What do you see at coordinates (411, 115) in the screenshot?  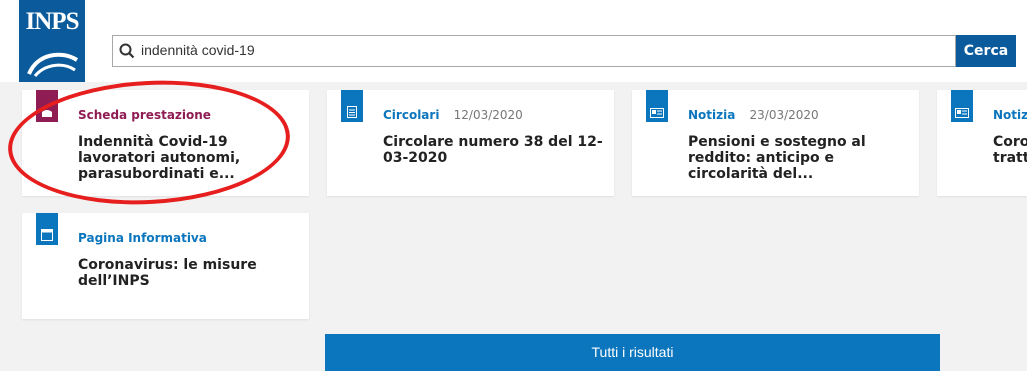 I see `result-category: Circolari` at bounding box center [411, 115].